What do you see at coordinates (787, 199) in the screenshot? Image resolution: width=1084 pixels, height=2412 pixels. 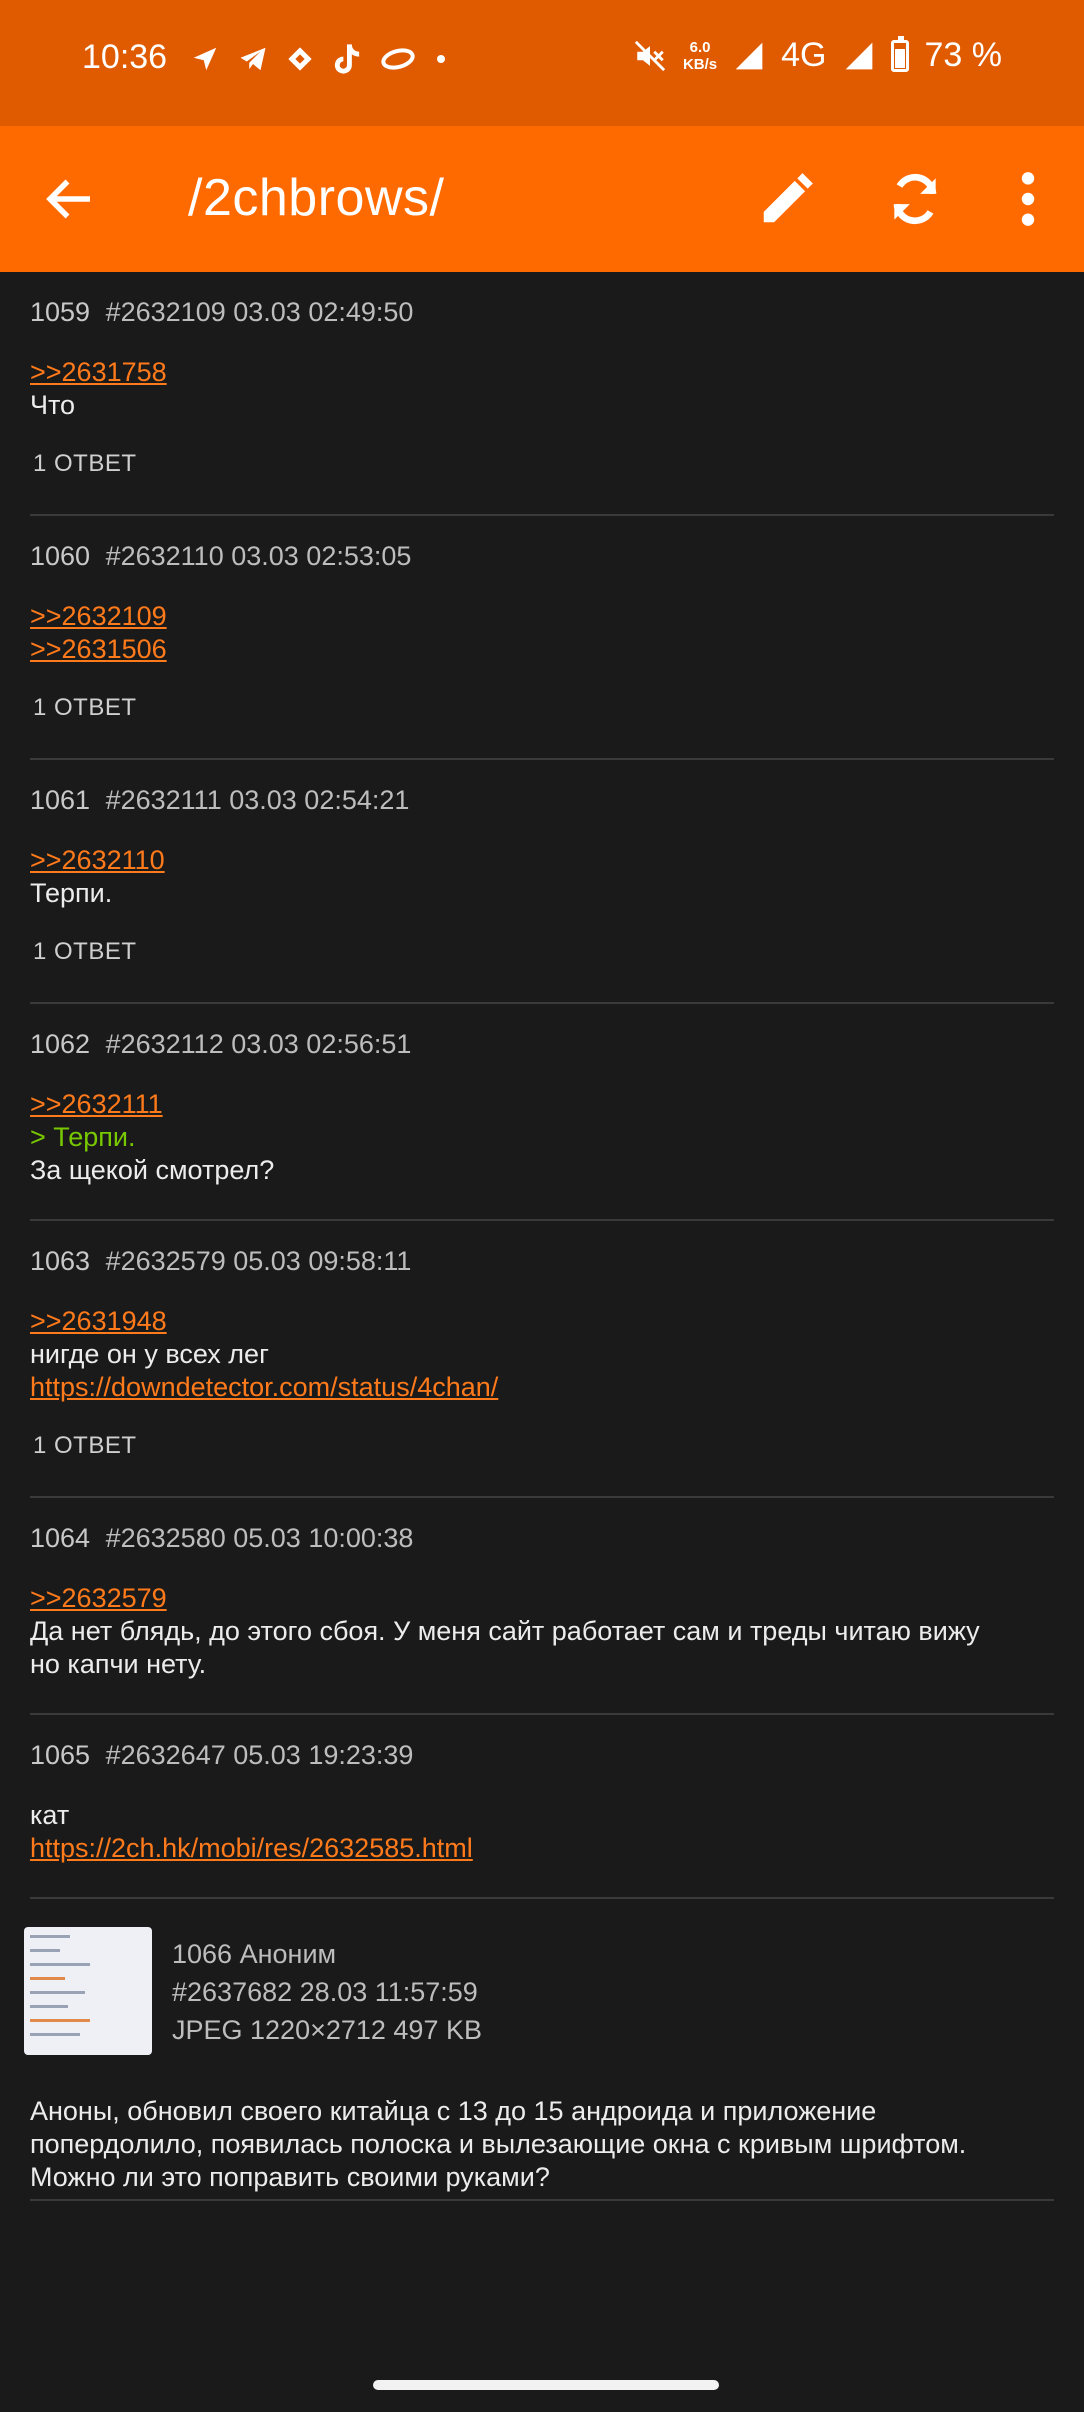 I see `pencil-icon` at bounding box center [787, 199].